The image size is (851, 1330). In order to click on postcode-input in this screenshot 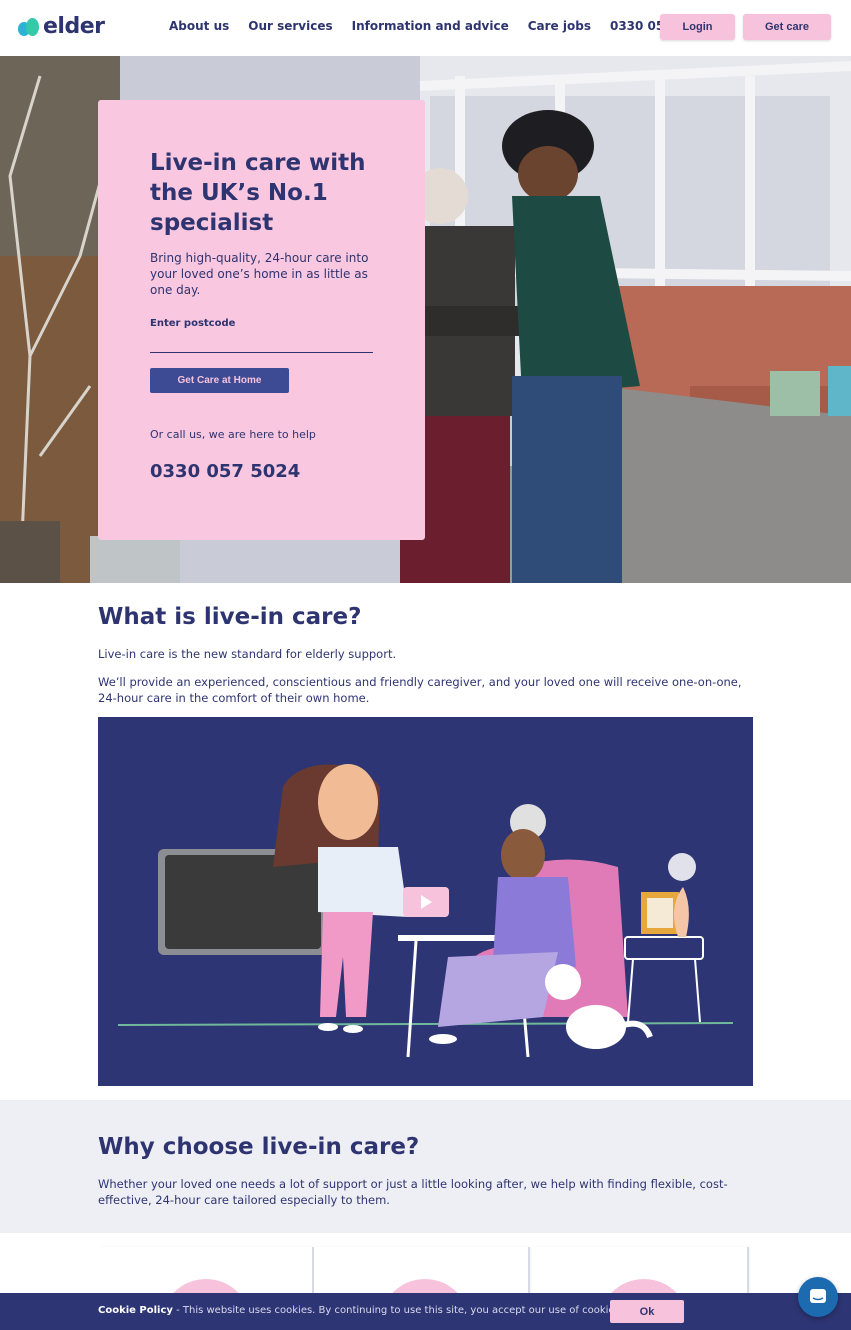, I will do `click(261, 343)`.